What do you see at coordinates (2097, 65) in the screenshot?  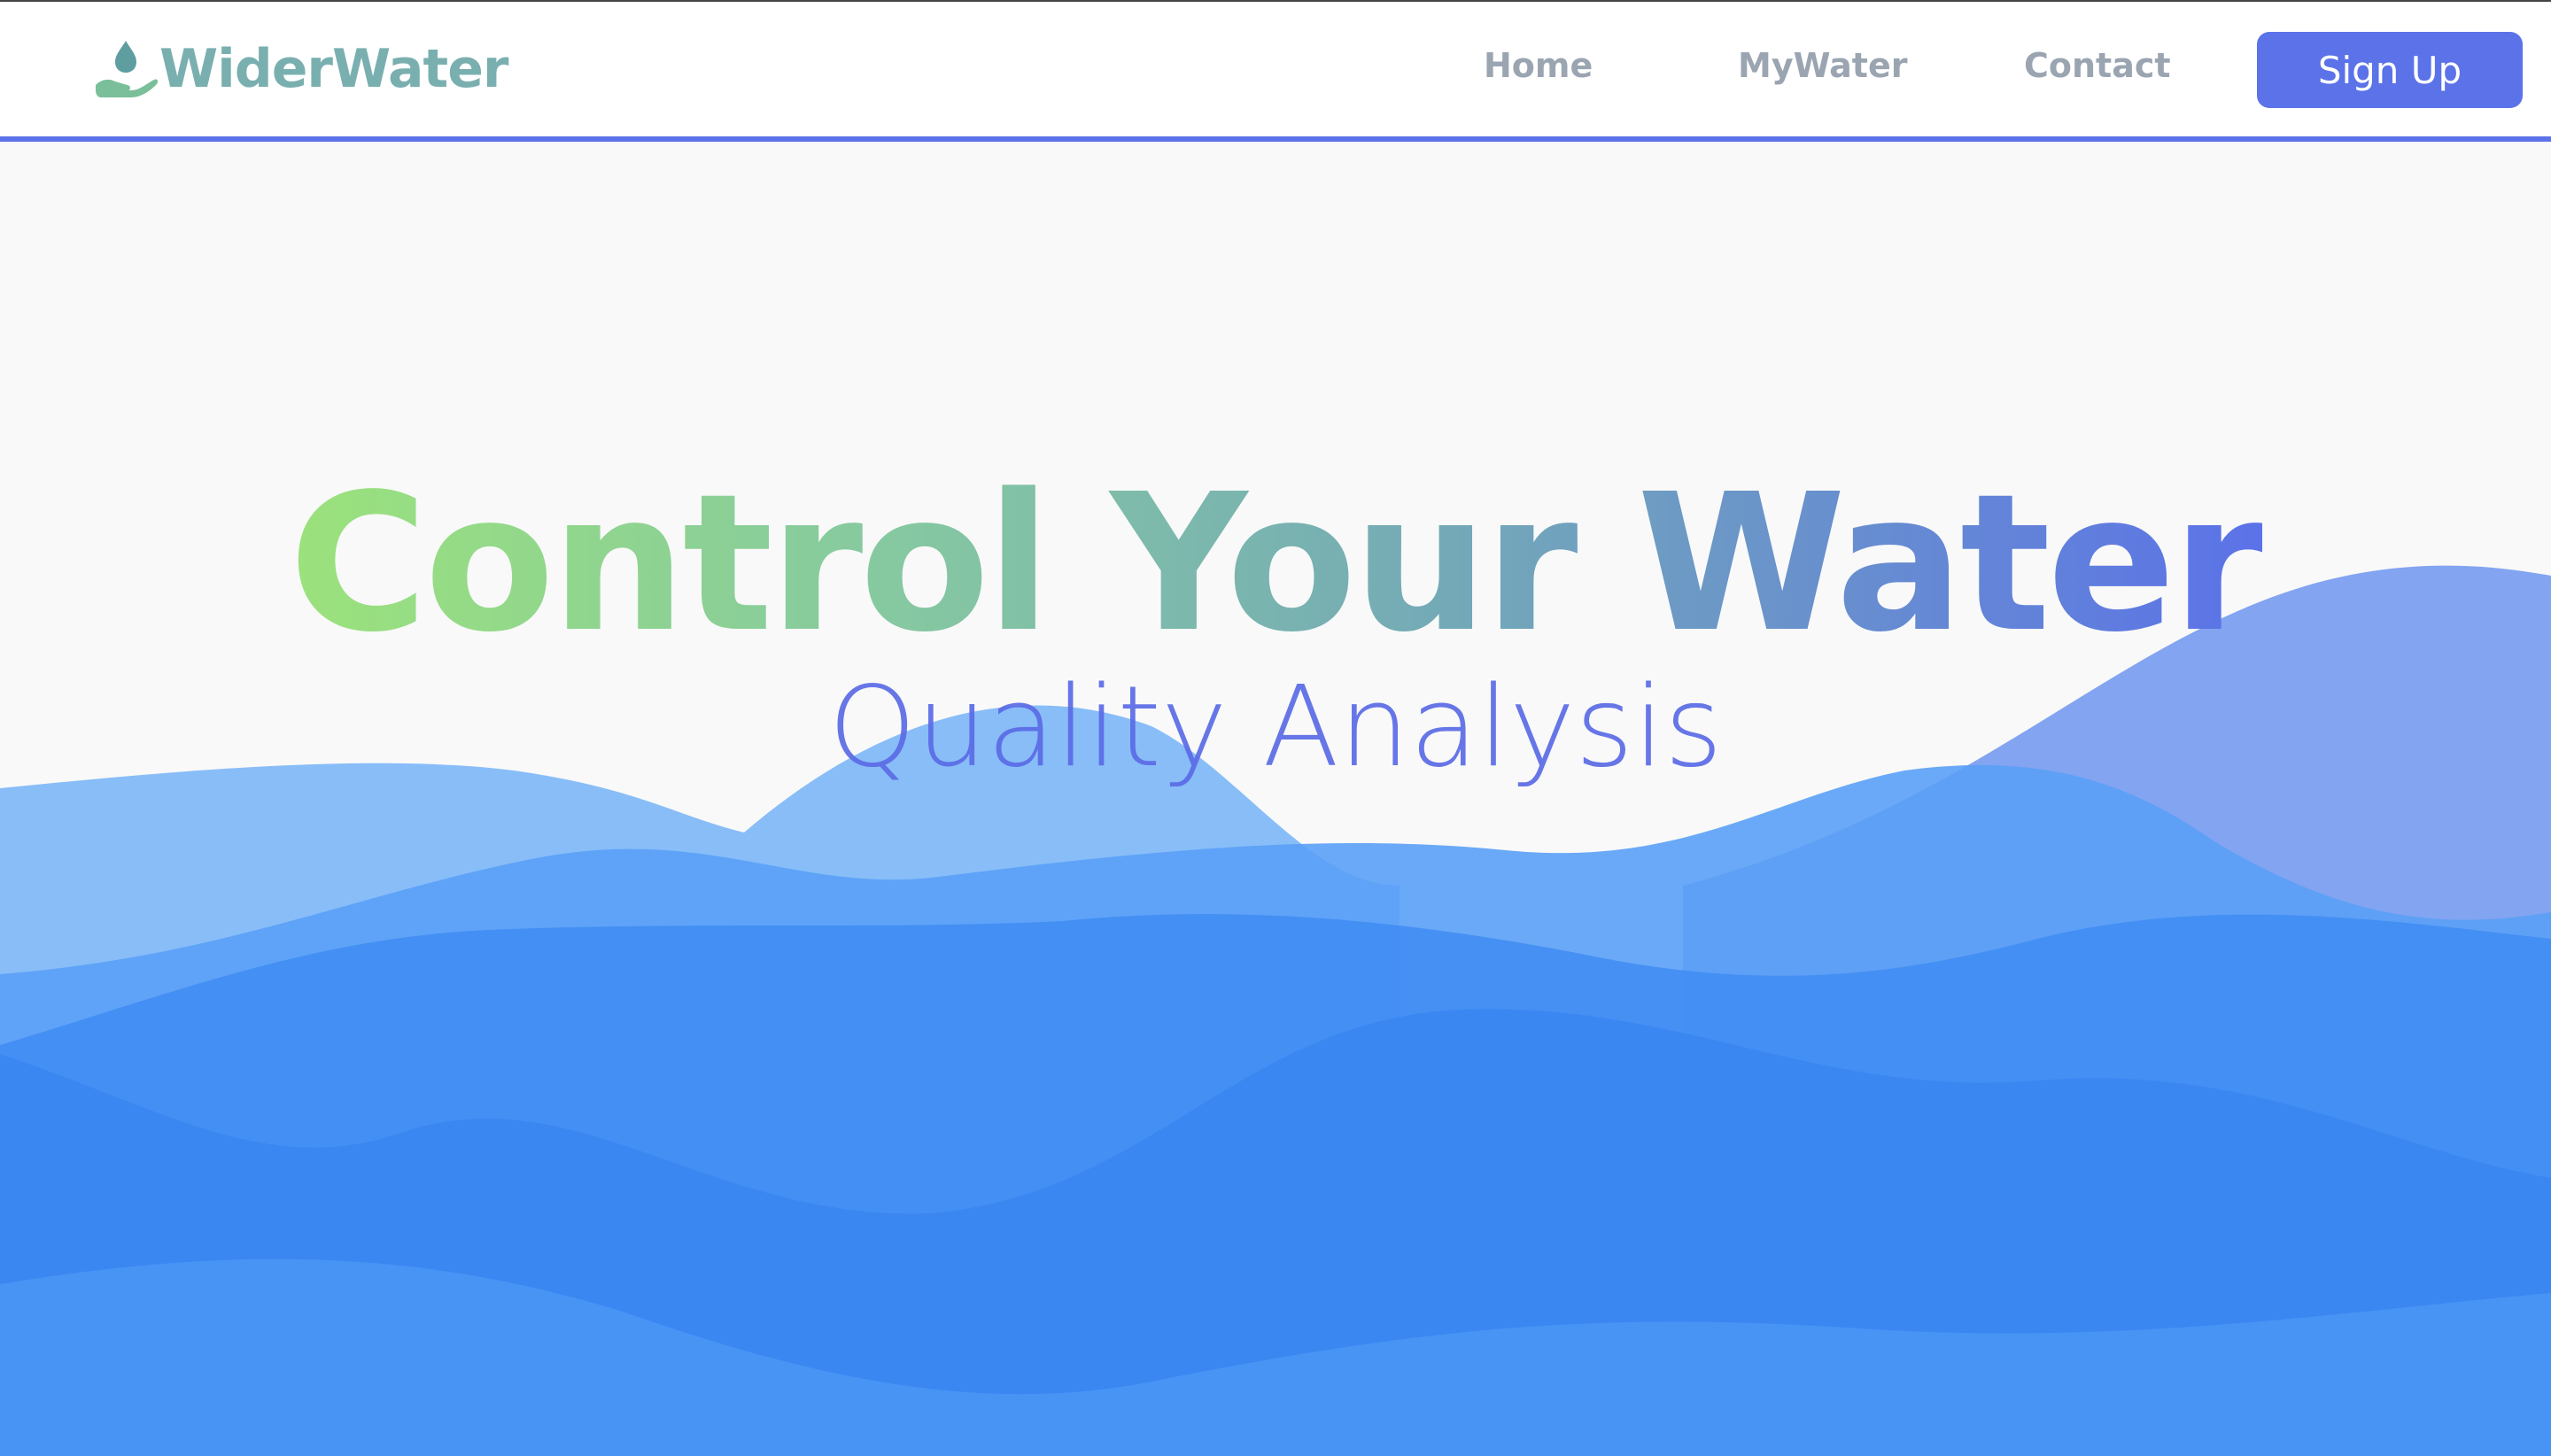 I see `nav-link-contact: Contact` at bounding box center [2097, 65].